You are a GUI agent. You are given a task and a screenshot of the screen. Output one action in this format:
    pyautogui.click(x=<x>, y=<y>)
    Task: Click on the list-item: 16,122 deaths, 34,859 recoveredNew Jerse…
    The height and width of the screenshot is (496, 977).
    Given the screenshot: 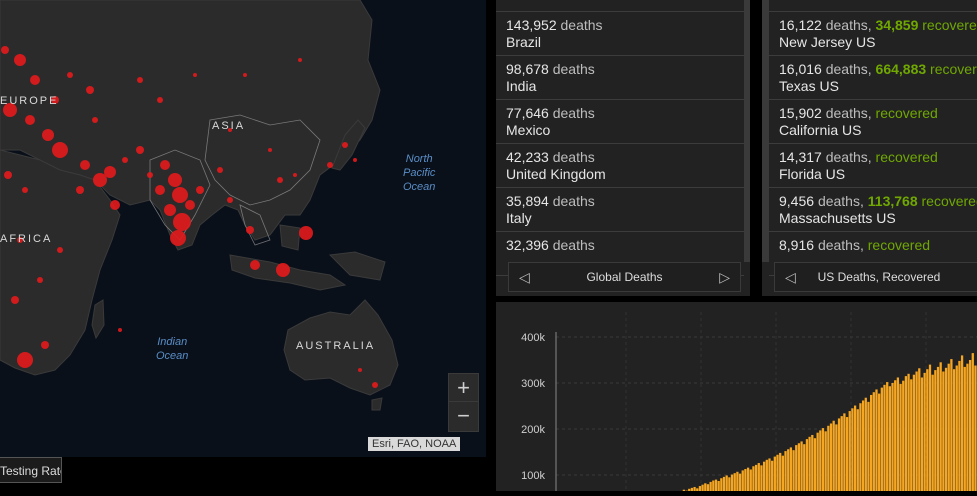 What is the action you would take?
    pyautogui.click(x=873, y=34)
    